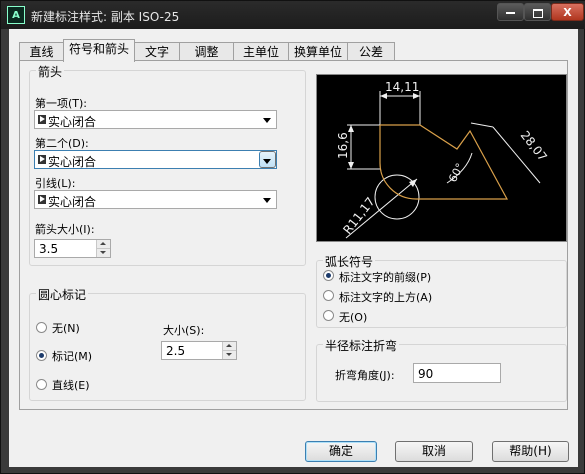 The width and height of the screenshot is (585, 474). What do you see at coordinates (434, 451) in the screenshot?
I see `cancel-button: 取消` at bounding box center [434, 451].